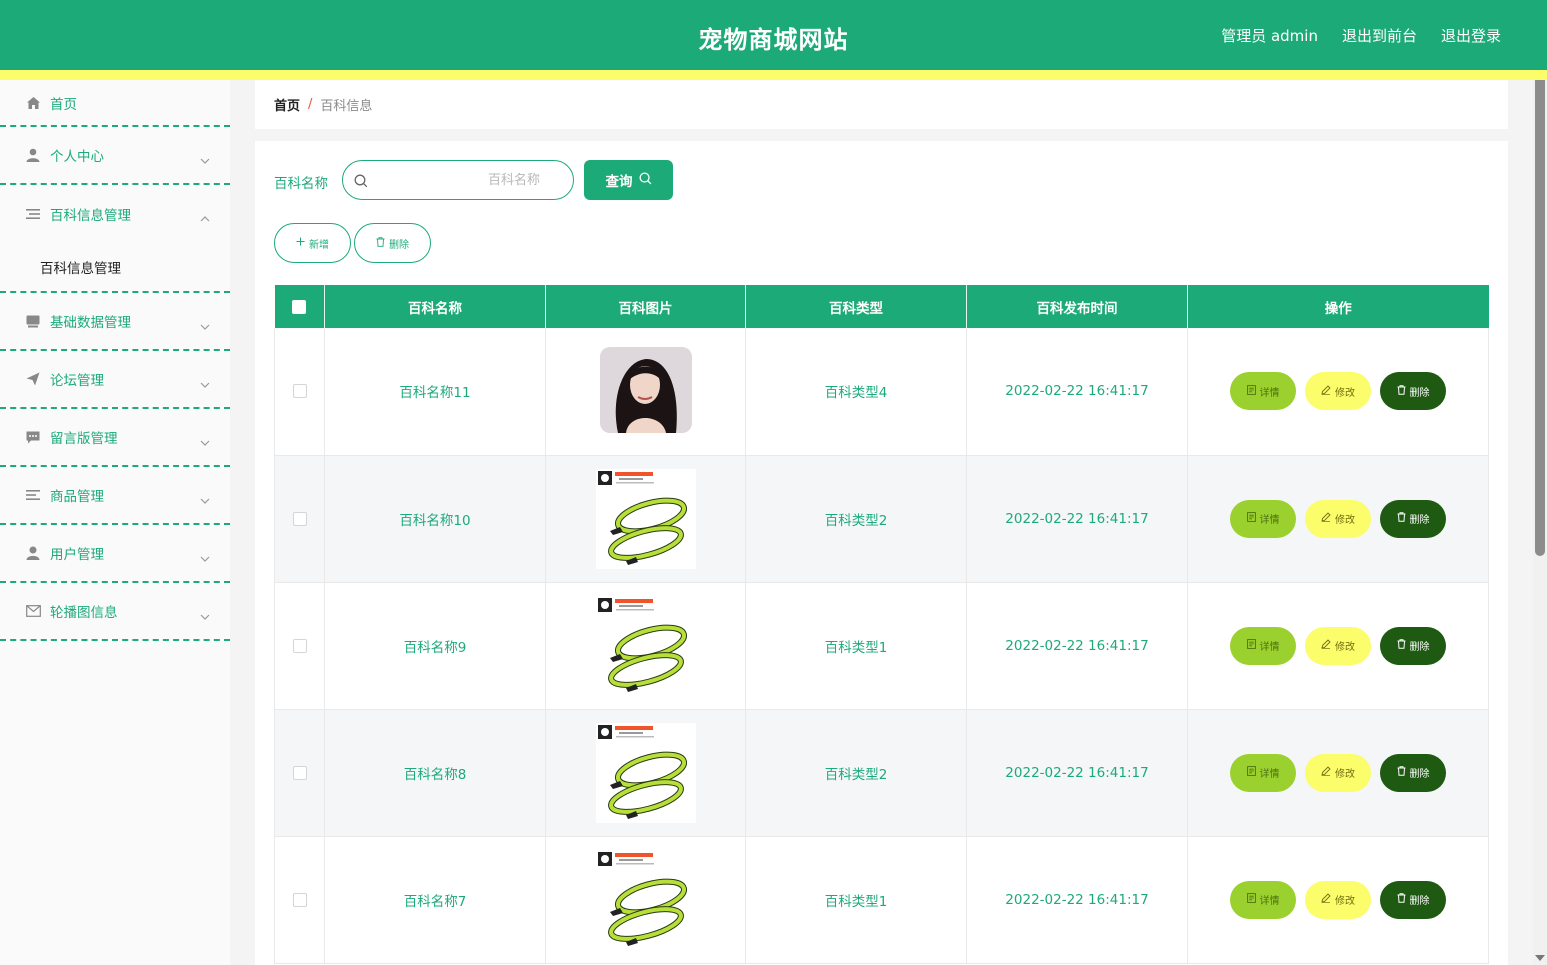 The image size is (1547, 965). I want to click on table-row: 百科名称9 百科类型1 2022-02-22 16:41:17 详情 修改 删除, so click(881, 646).